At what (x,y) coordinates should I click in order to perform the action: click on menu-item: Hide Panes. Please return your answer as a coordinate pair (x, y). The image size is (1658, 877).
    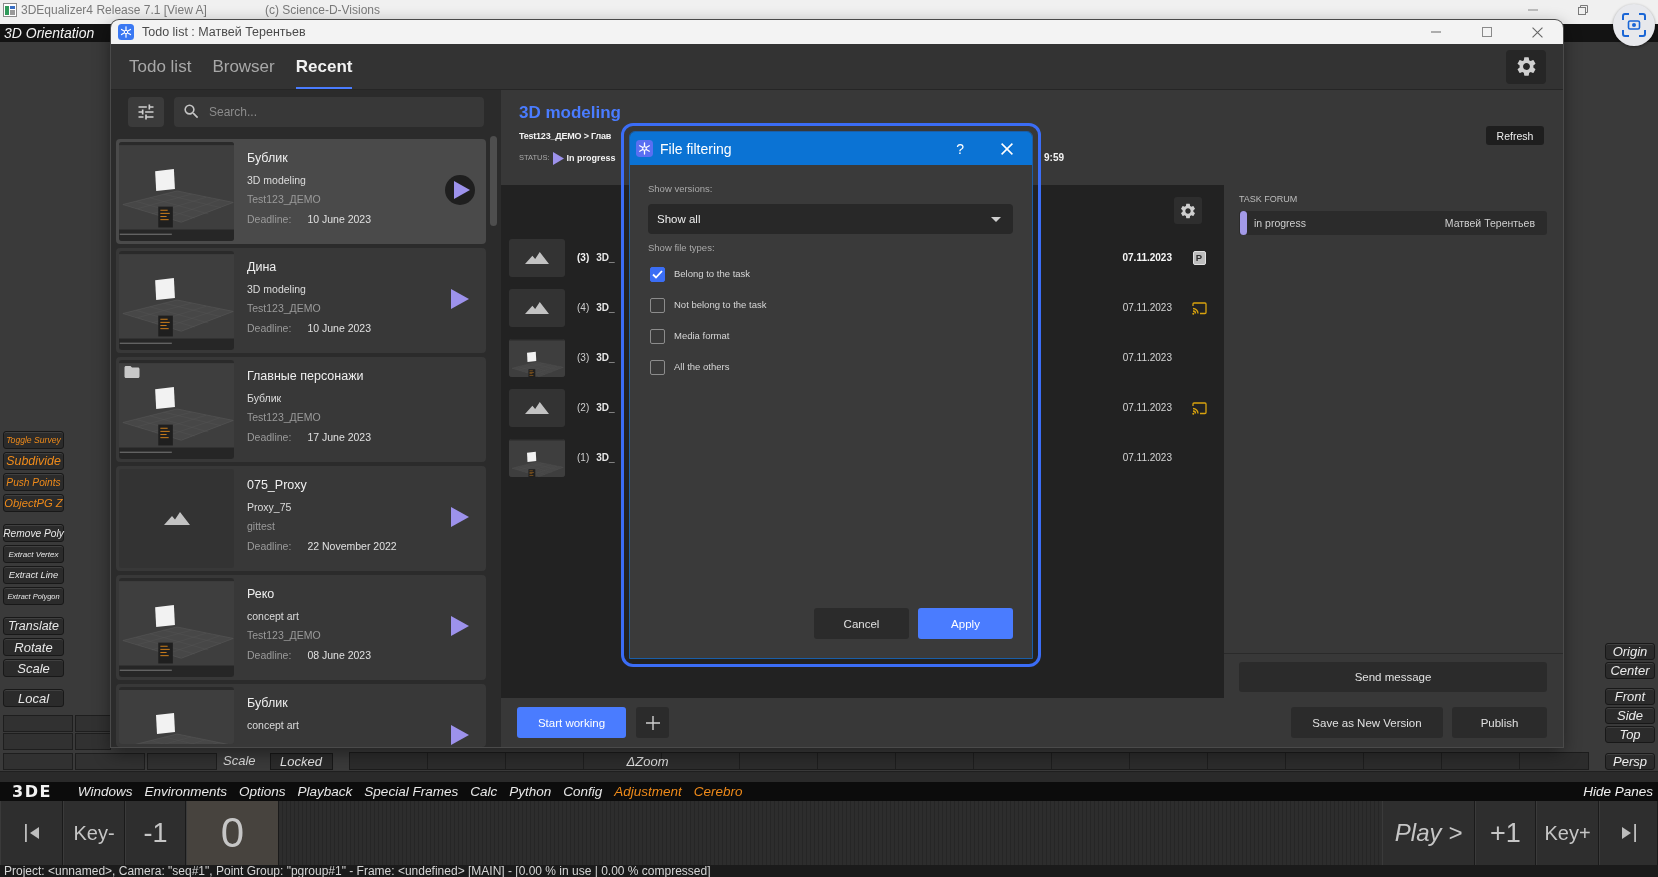
    Looking at the image, I should click on (1618, 791).